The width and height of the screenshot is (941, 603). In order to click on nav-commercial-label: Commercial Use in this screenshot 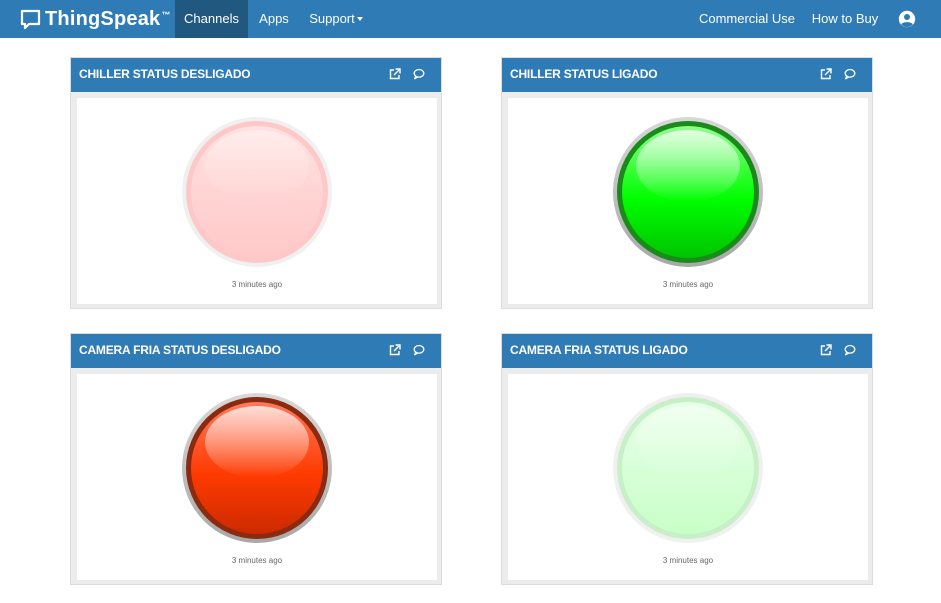, I will do `click(747, 18)`.